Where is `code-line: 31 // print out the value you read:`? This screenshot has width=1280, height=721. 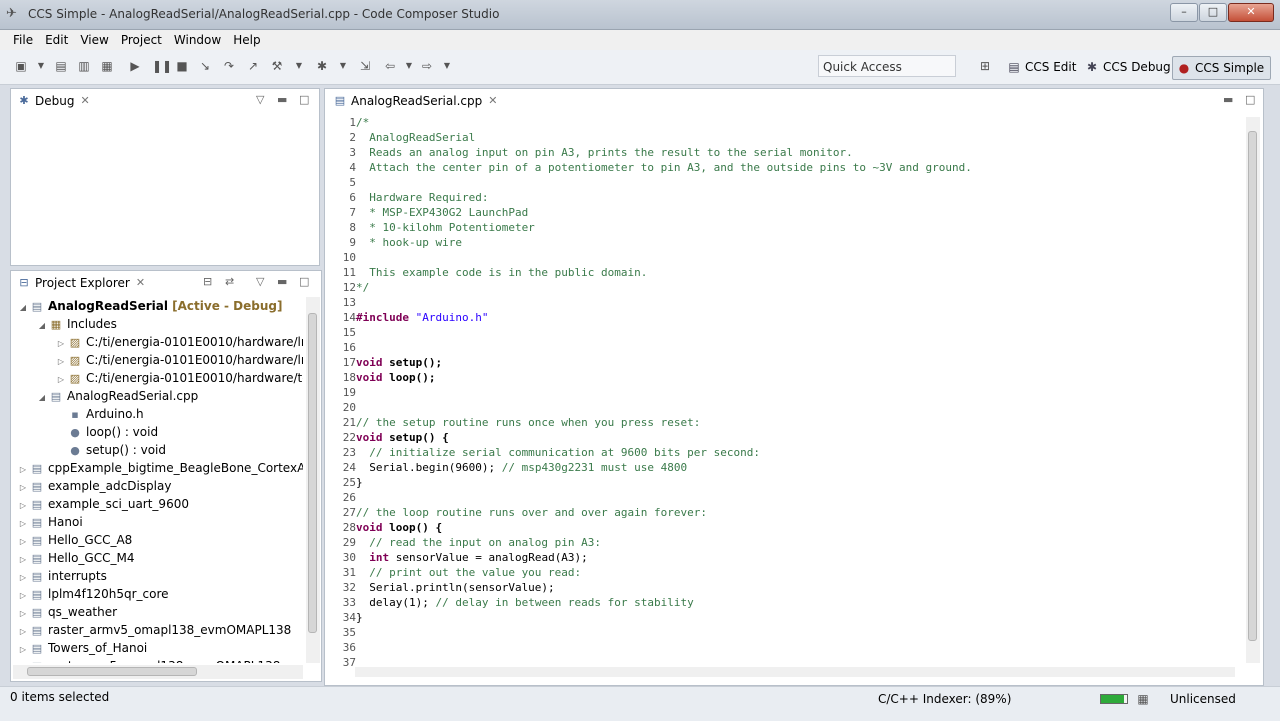 code-line: 31 // print out the value you read: is located at coordinates (458, 572).